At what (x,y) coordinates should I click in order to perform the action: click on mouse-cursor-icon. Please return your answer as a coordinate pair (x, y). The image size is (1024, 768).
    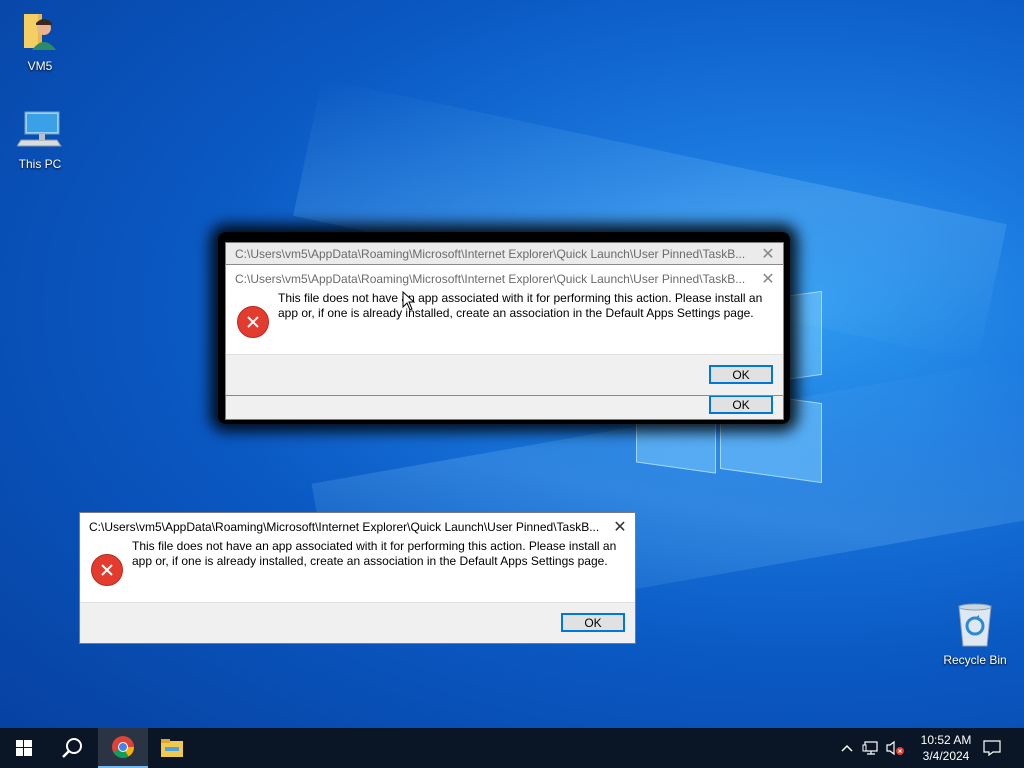
    Looking at the image, I should click on (409, 301).